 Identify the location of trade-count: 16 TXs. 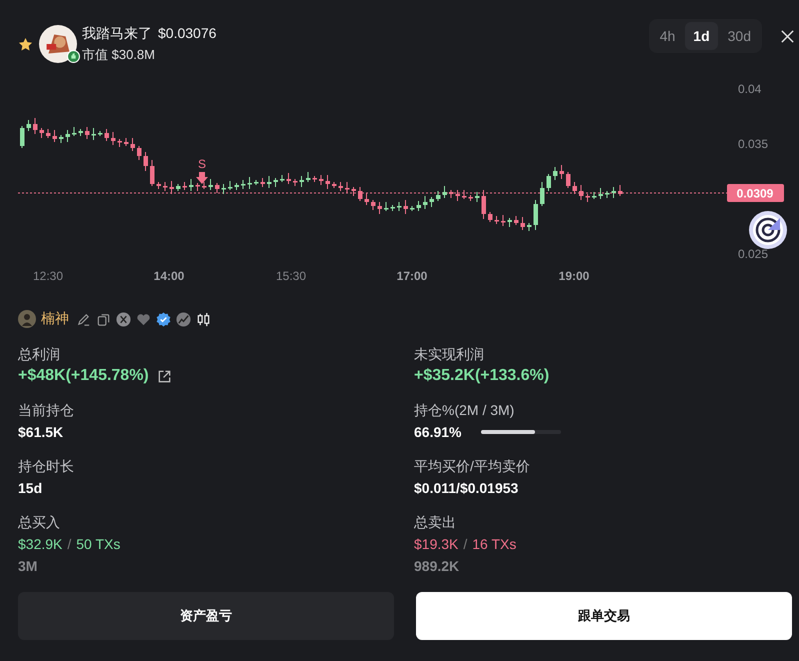
(494, 544).